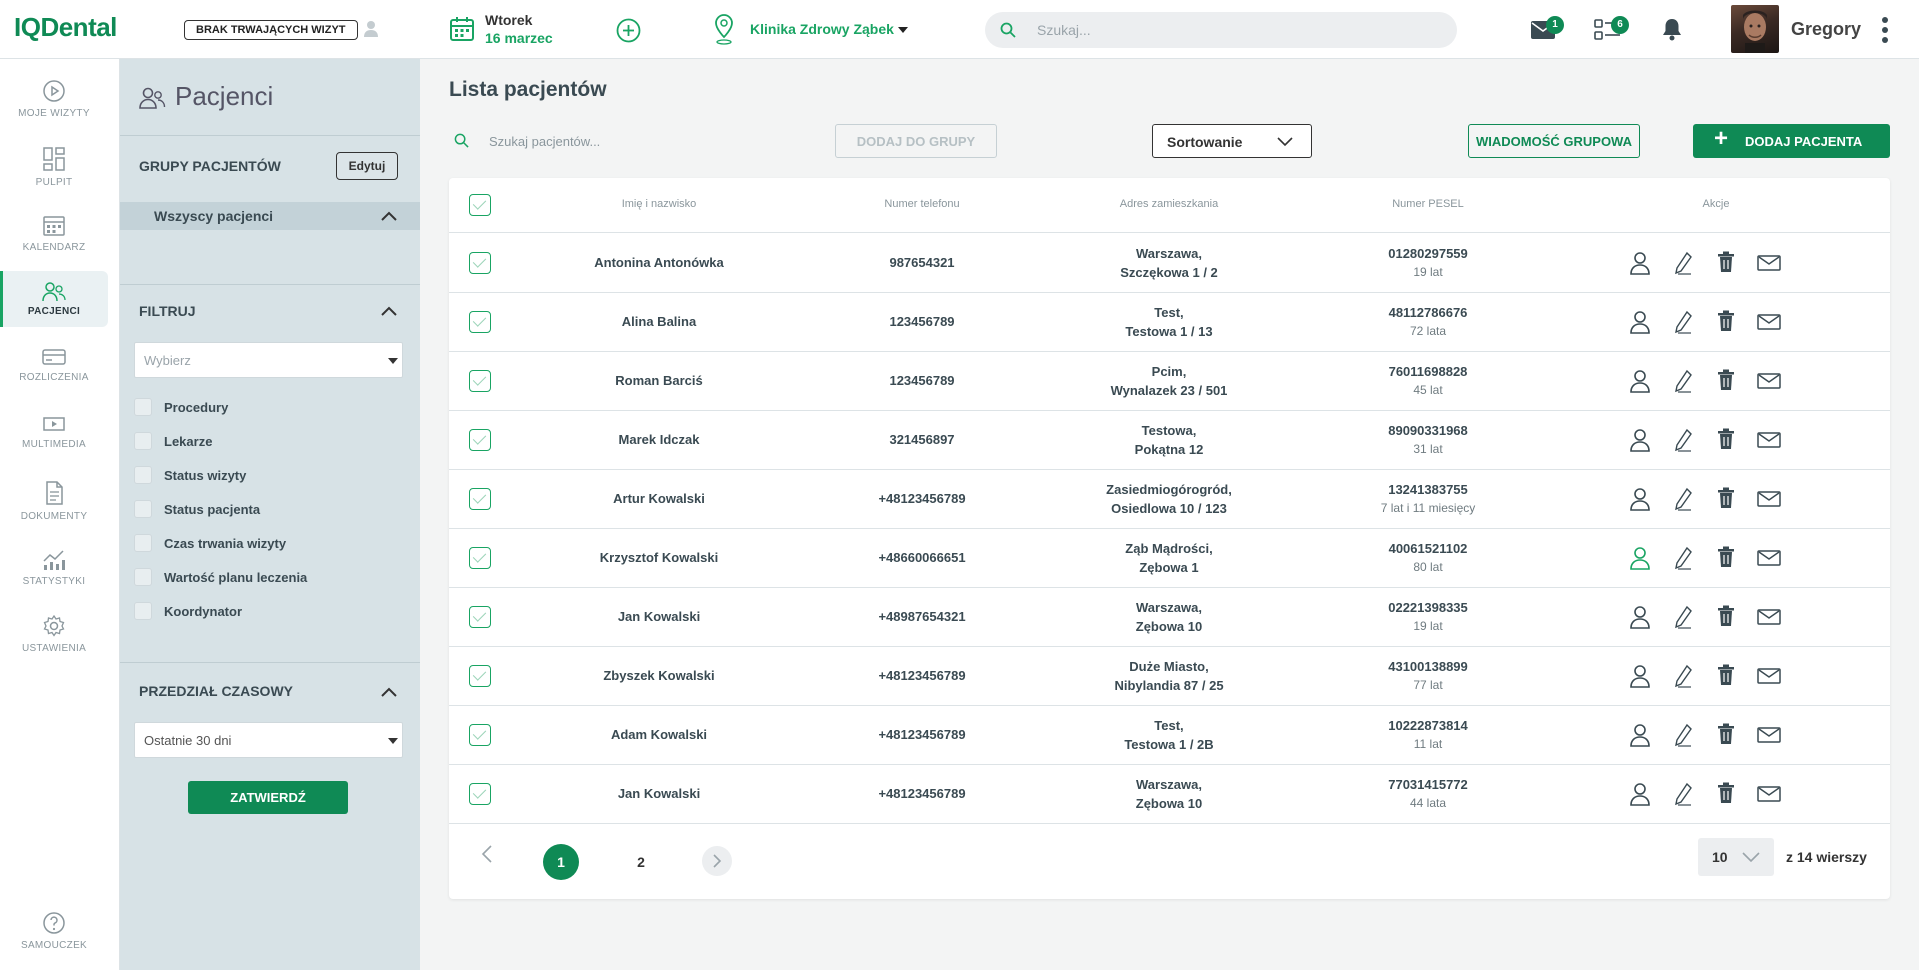 The height and width of the screenshot is (970, 1919). I want to click on patient-name: Marek Idczak, so click(659, 439).